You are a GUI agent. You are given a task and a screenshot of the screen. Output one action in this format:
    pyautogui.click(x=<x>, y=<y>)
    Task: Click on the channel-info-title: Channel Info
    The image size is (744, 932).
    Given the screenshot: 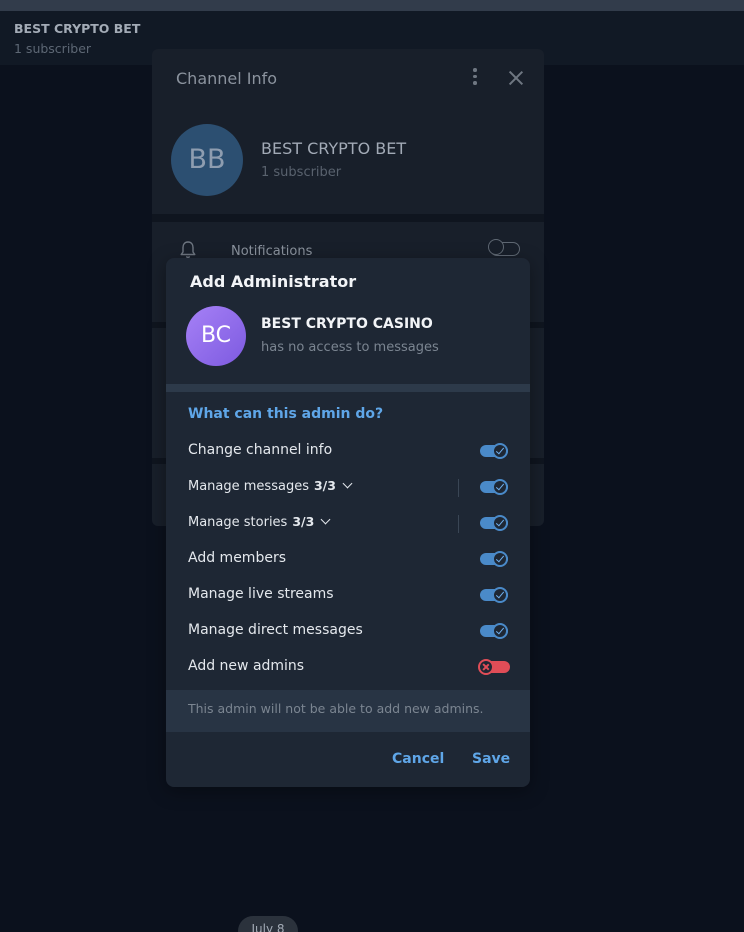 What is the action you would take?
    pyautogui.click(x=227, y=78)
    